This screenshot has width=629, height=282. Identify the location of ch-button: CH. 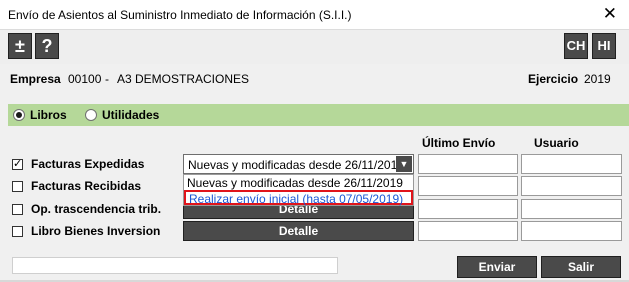
(576, 46).